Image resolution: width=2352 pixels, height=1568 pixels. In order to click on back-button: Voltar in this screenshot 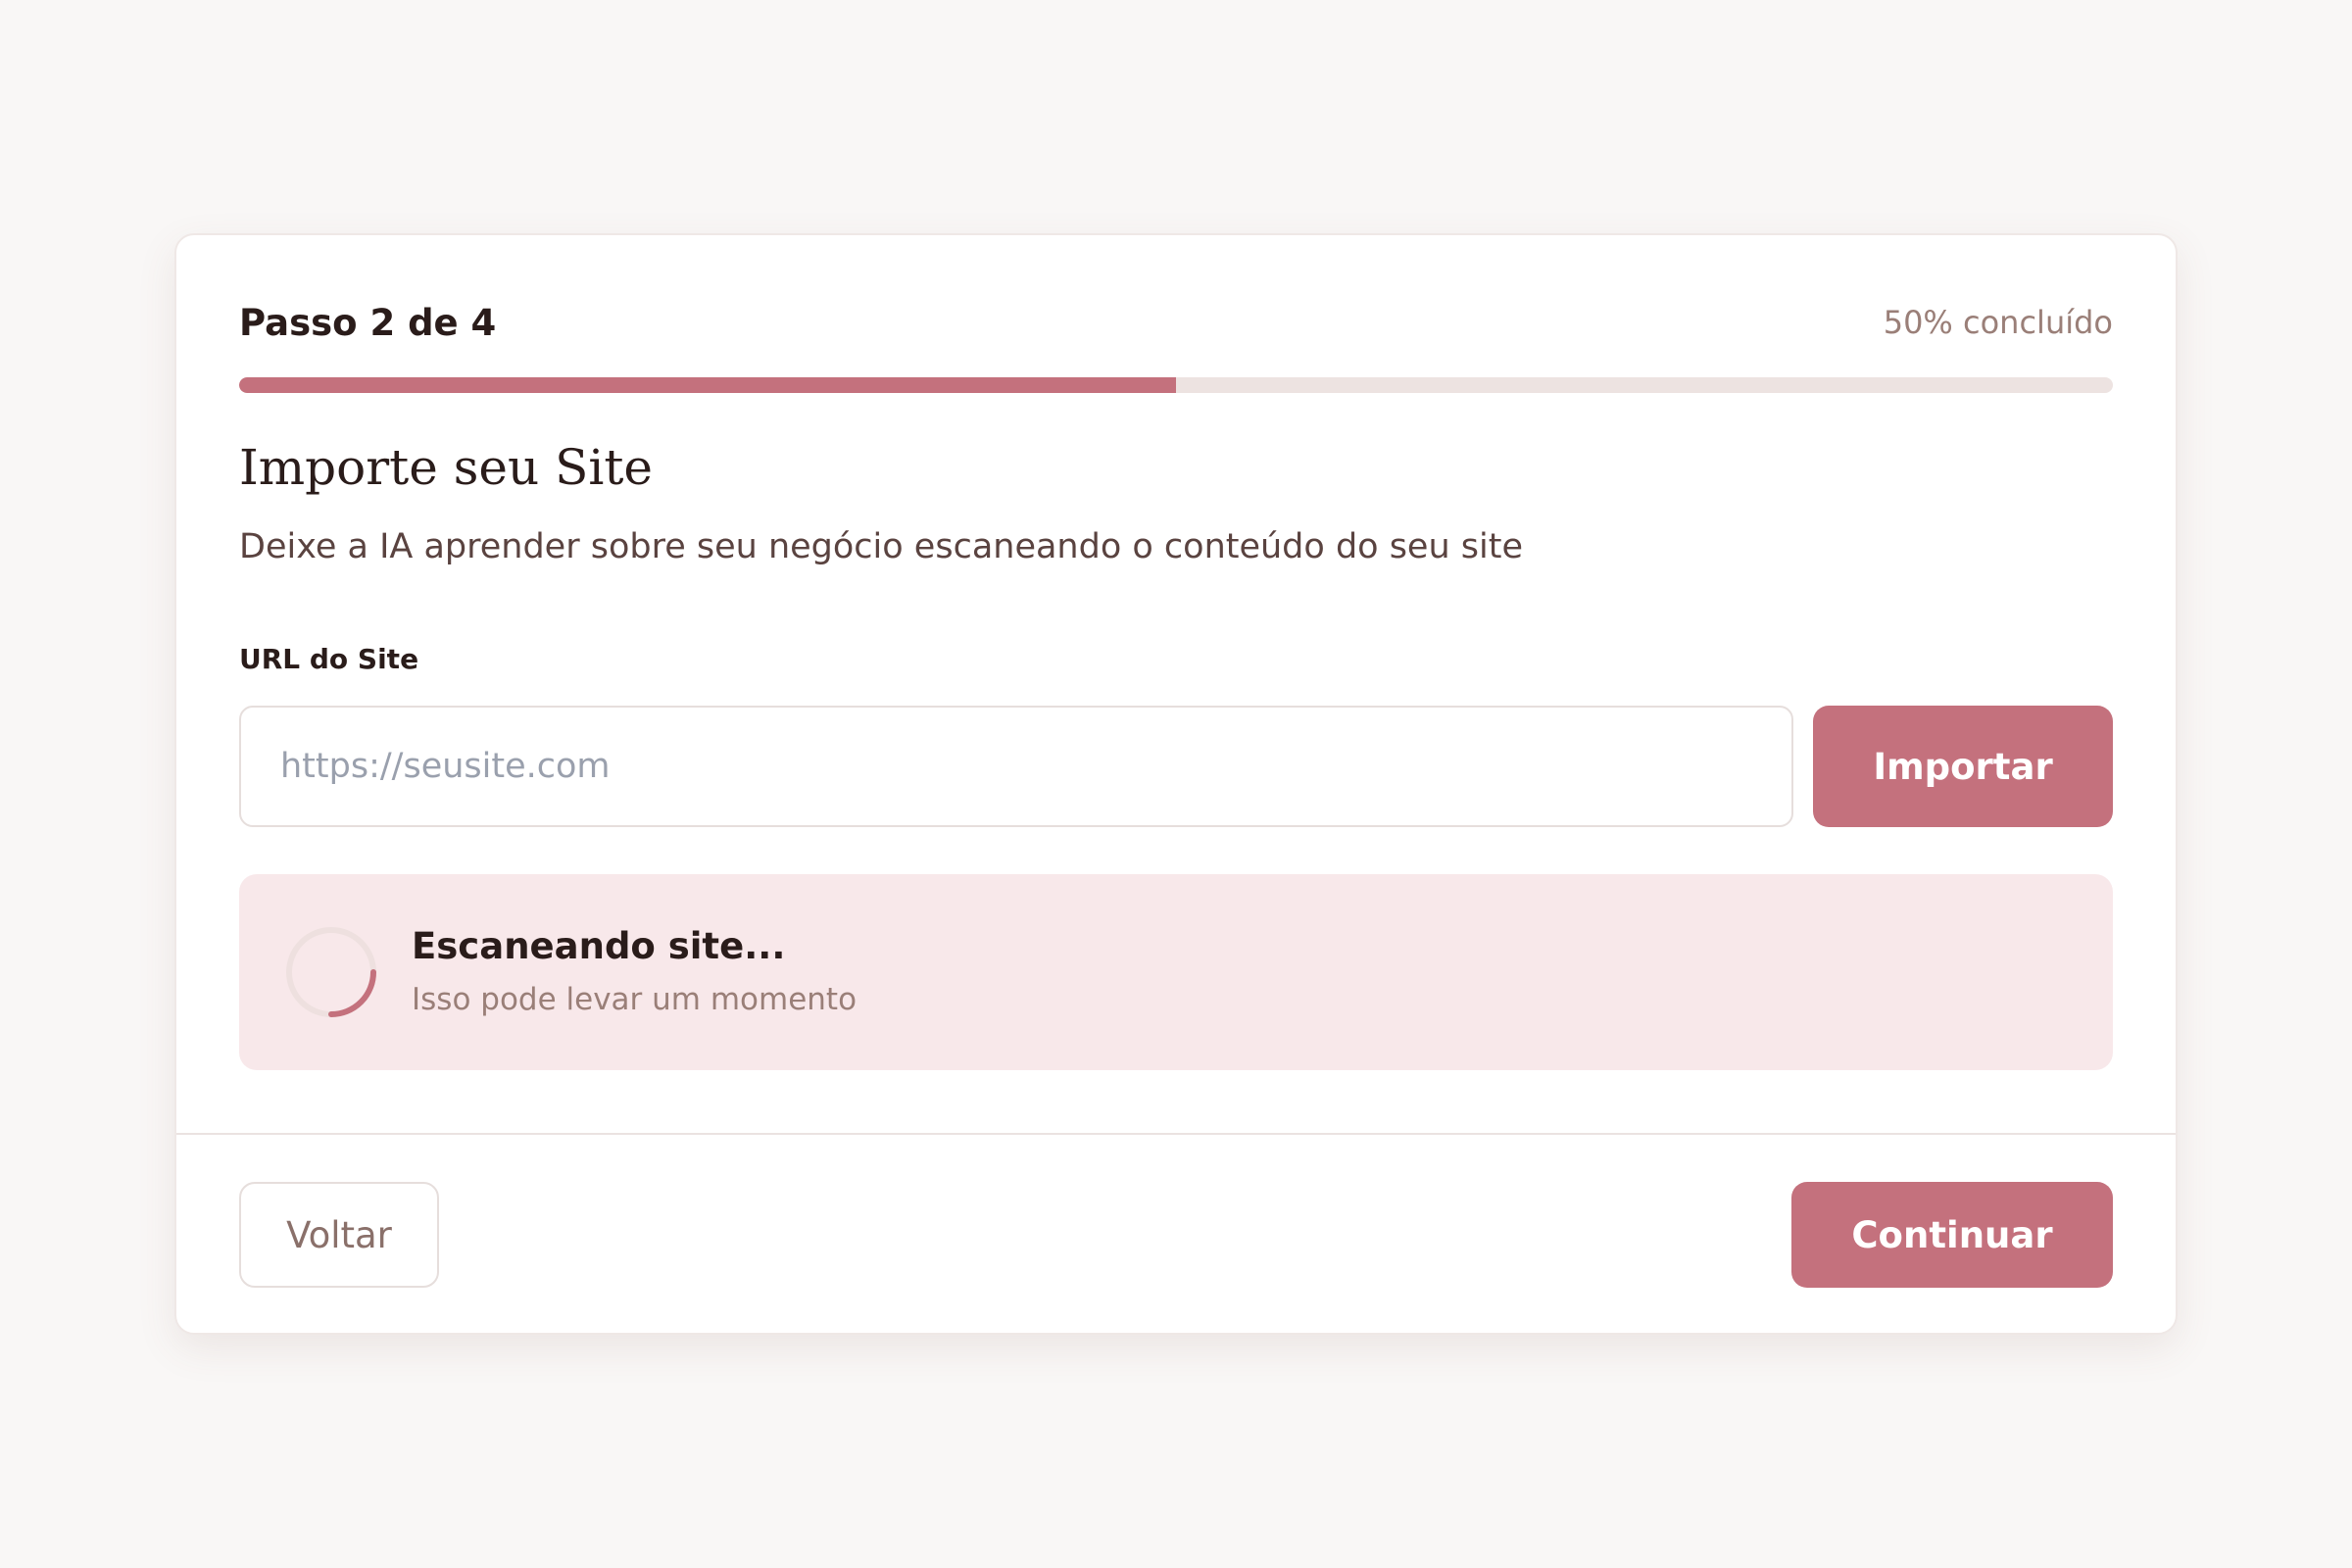, I will do `click(339, 1235)`.